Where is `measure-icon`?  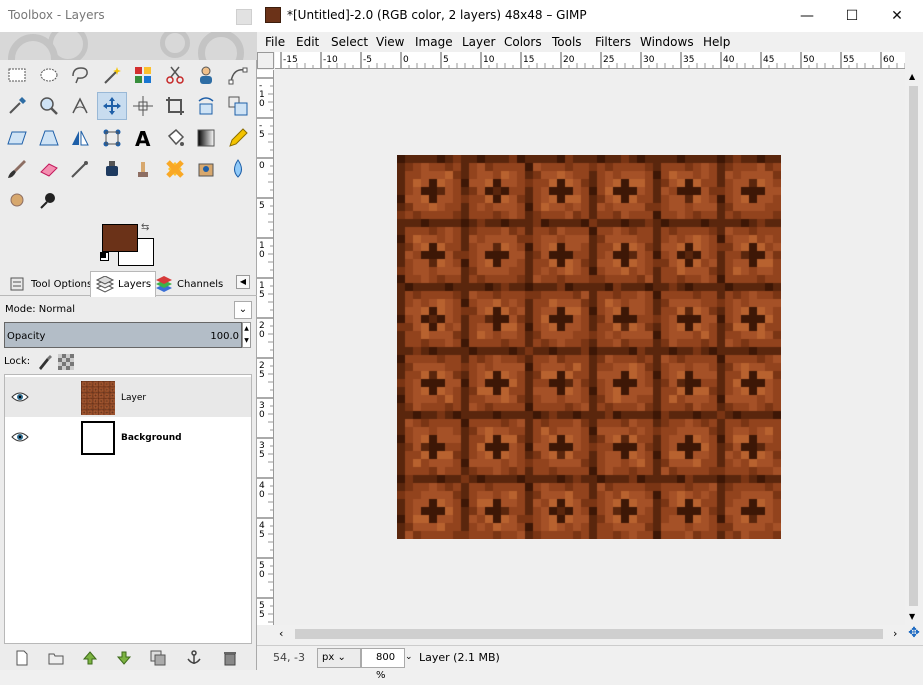 measure-icon is located at coordinates (80, 106).